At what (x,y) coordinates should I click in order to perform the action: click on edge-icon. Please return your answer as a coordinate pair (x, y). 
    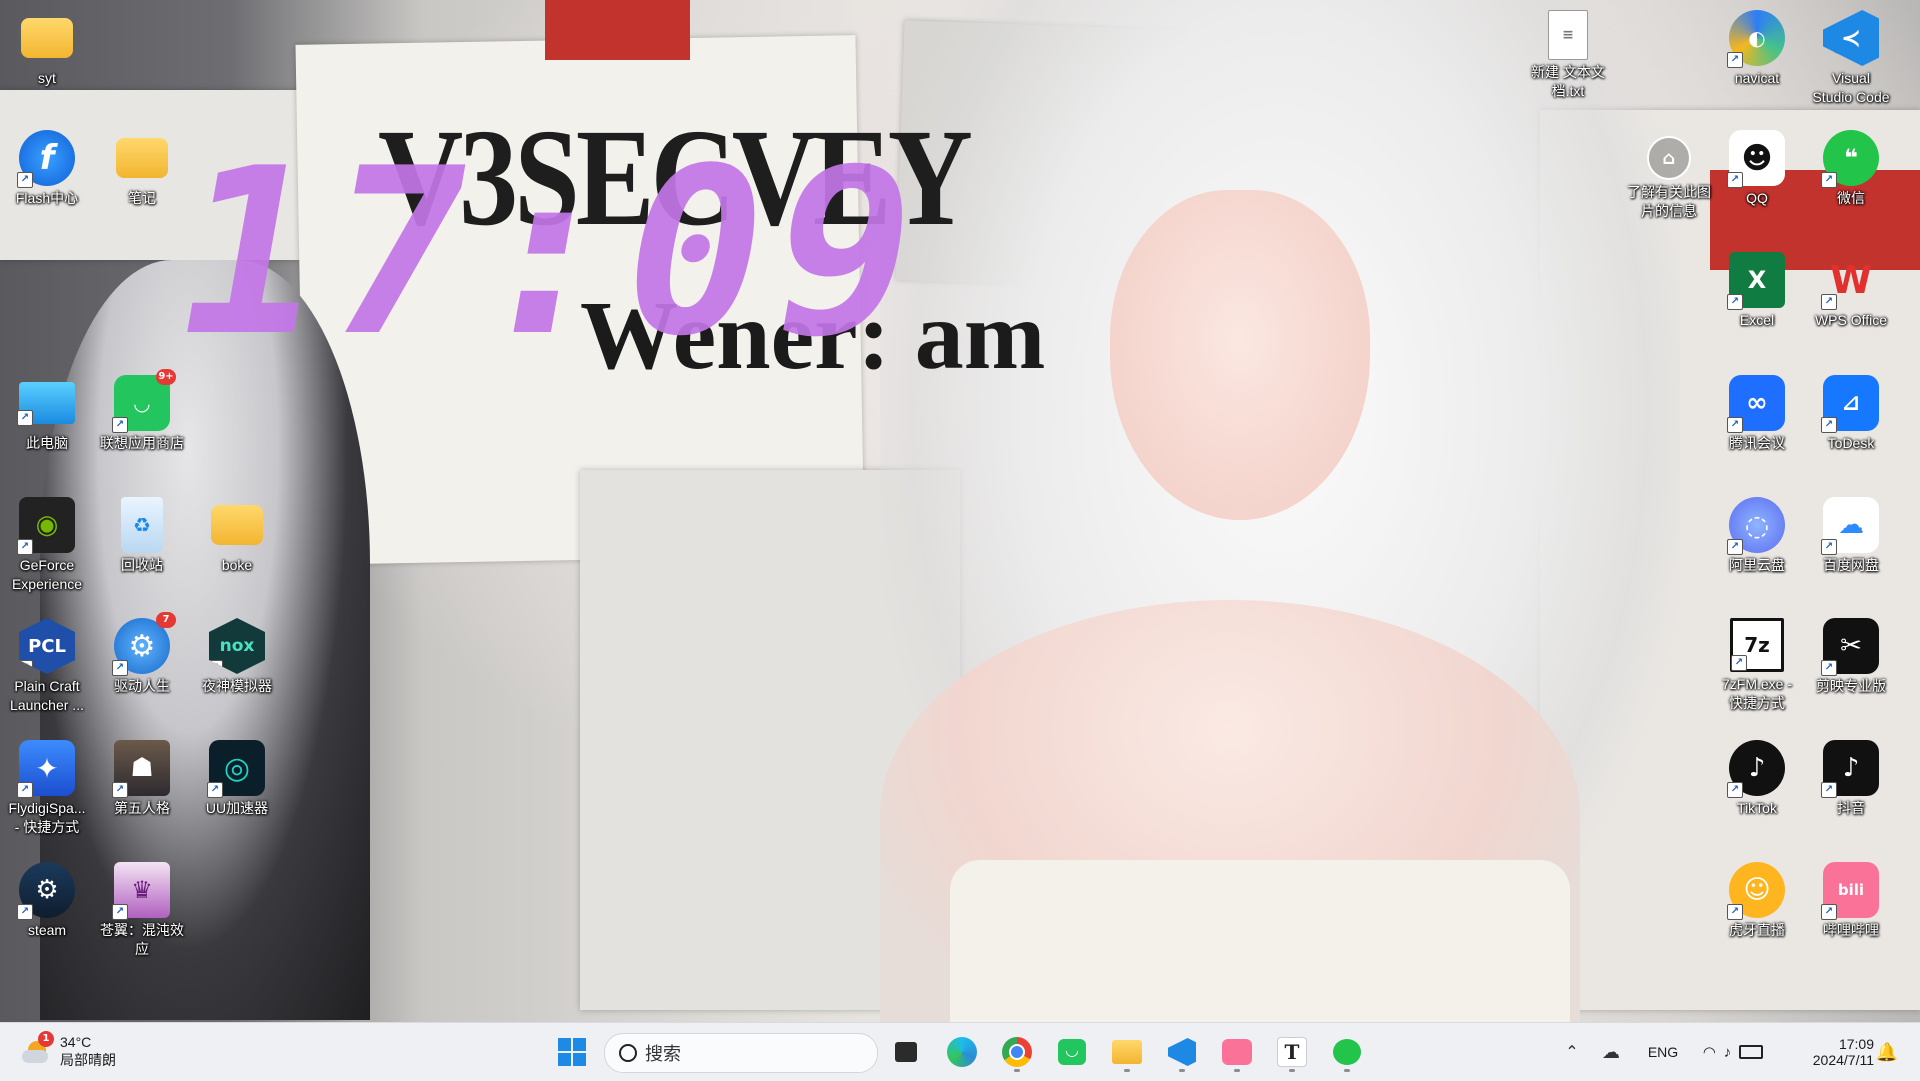
    Looking at the image, I should click on (962, 1052).